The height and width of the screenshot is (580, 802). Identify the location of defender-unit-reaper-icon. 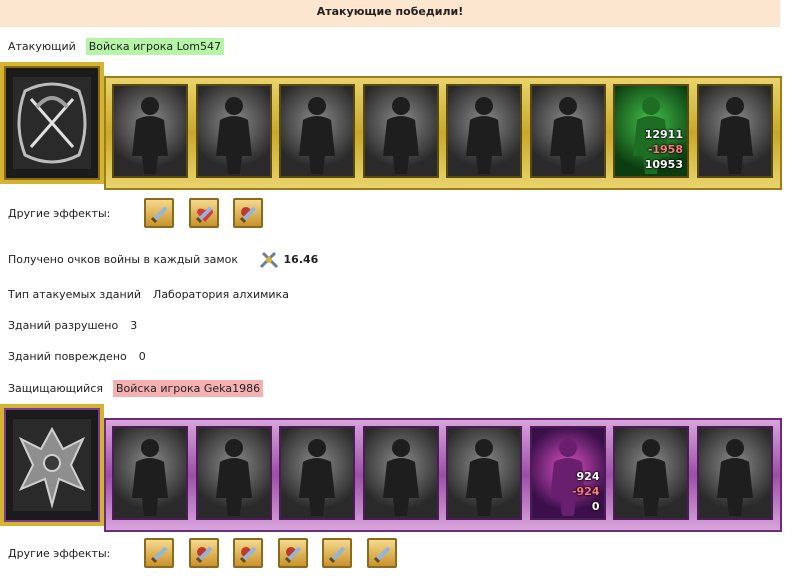
(651, 473).